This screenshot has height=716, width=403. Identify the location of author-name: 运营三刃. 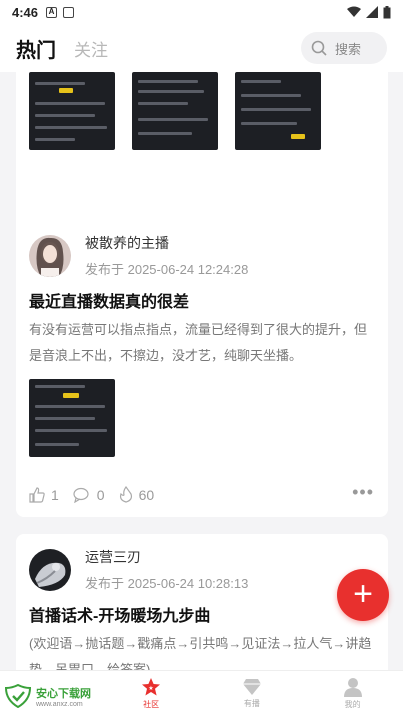
(113, 557).